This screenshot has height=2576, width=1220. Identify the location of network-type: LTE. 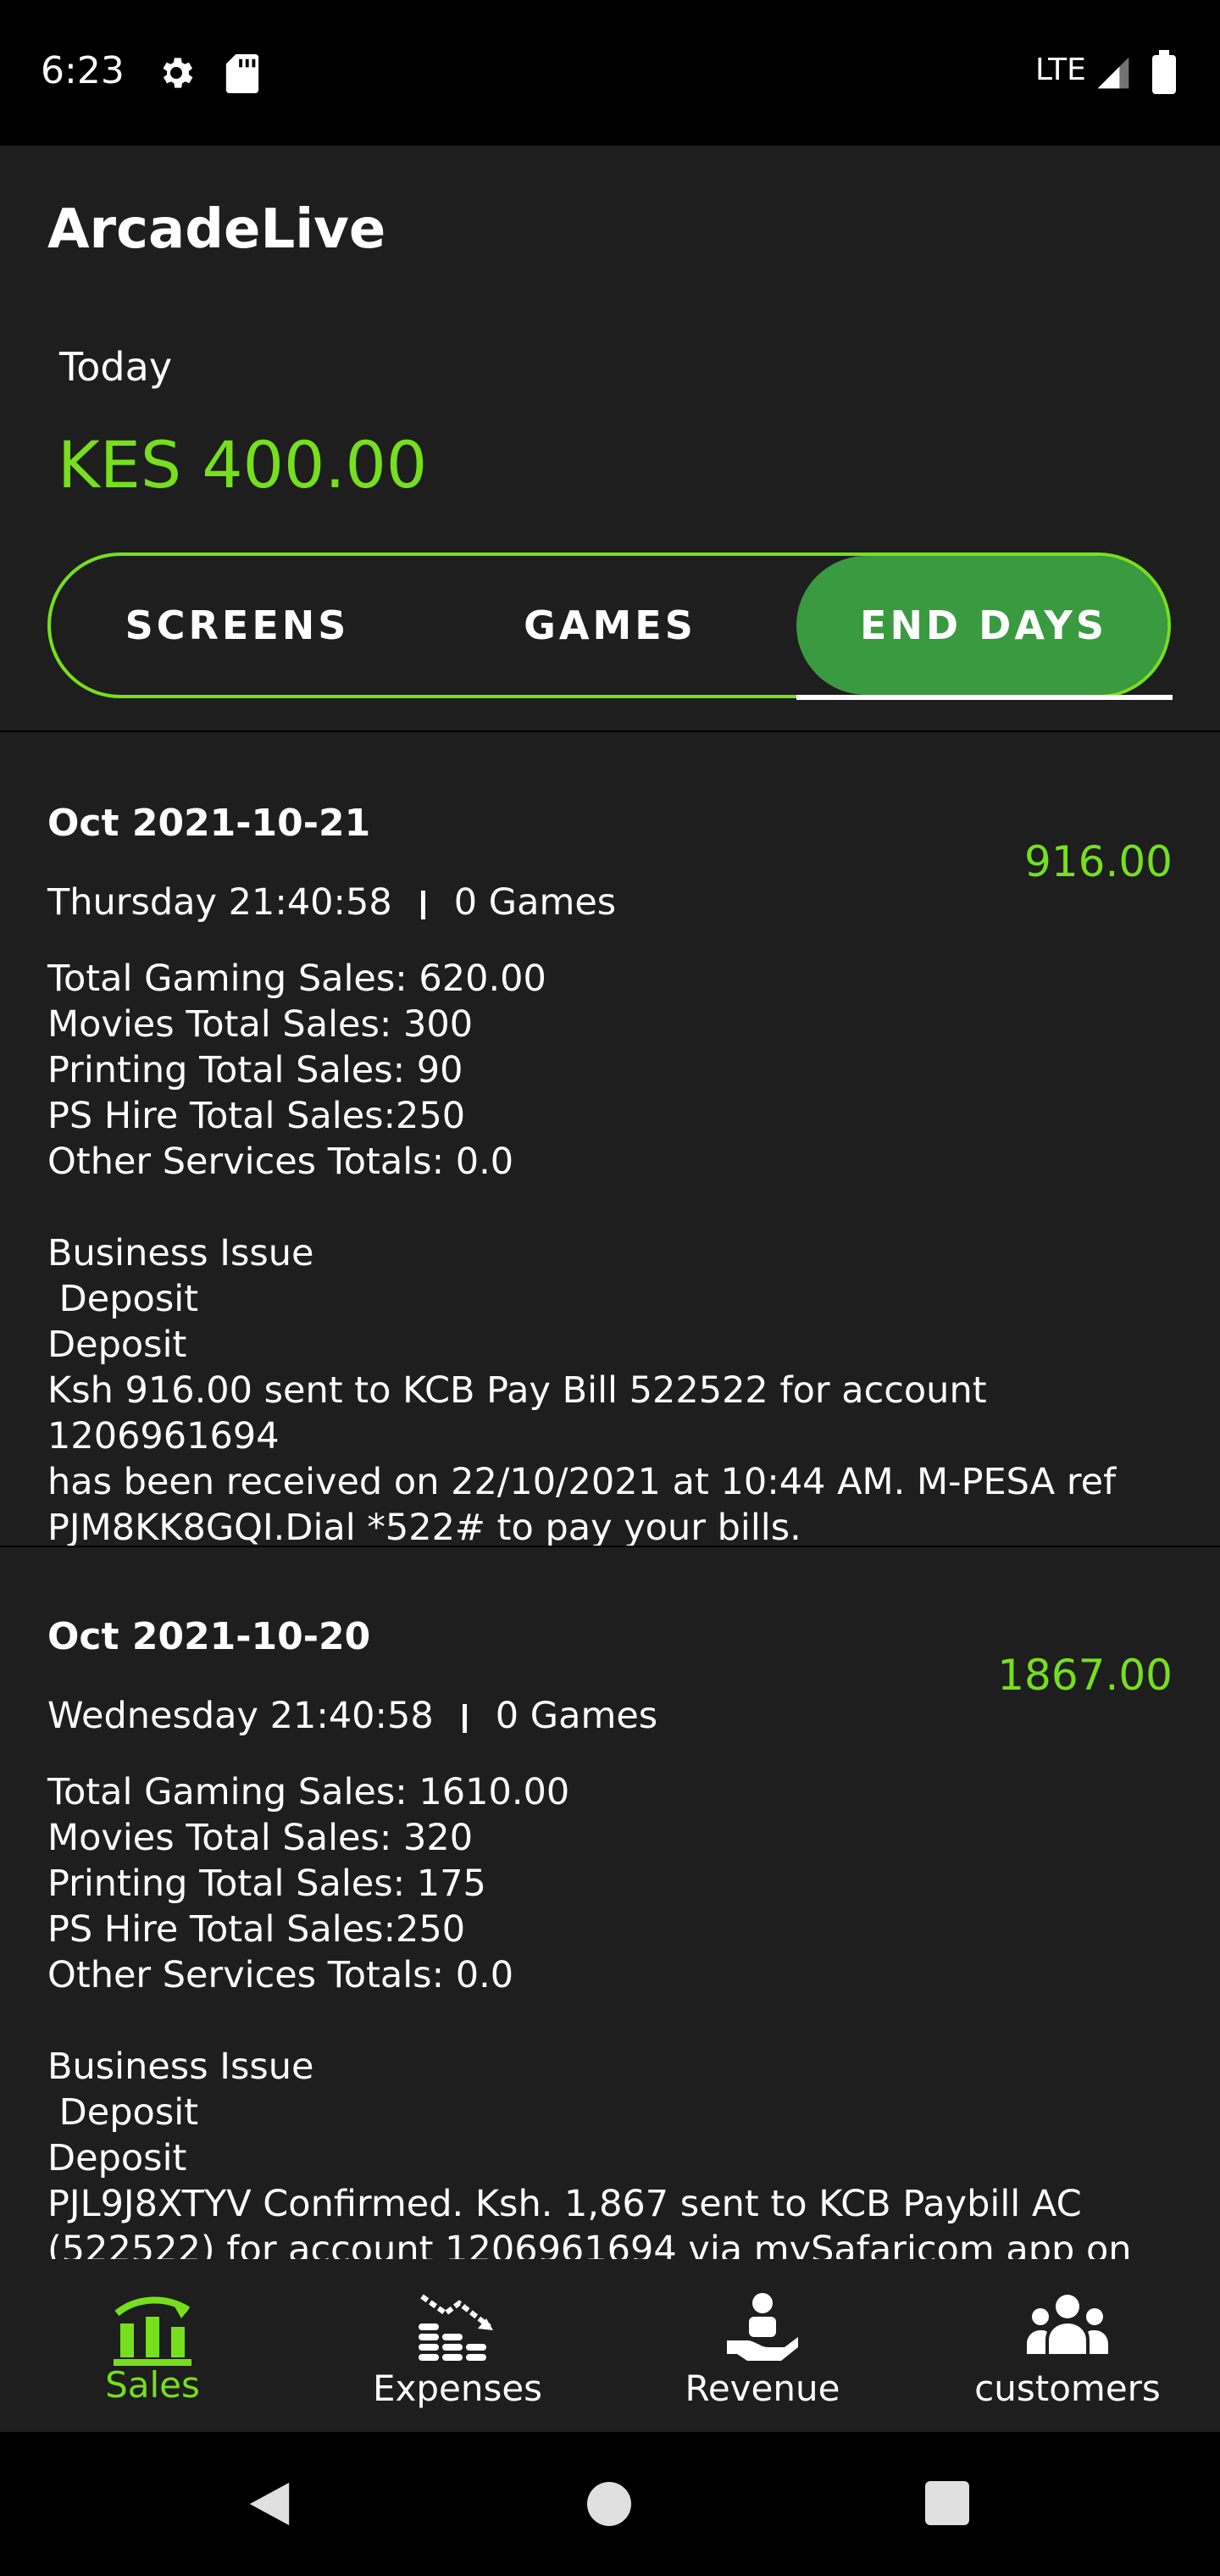
(1060, 70).